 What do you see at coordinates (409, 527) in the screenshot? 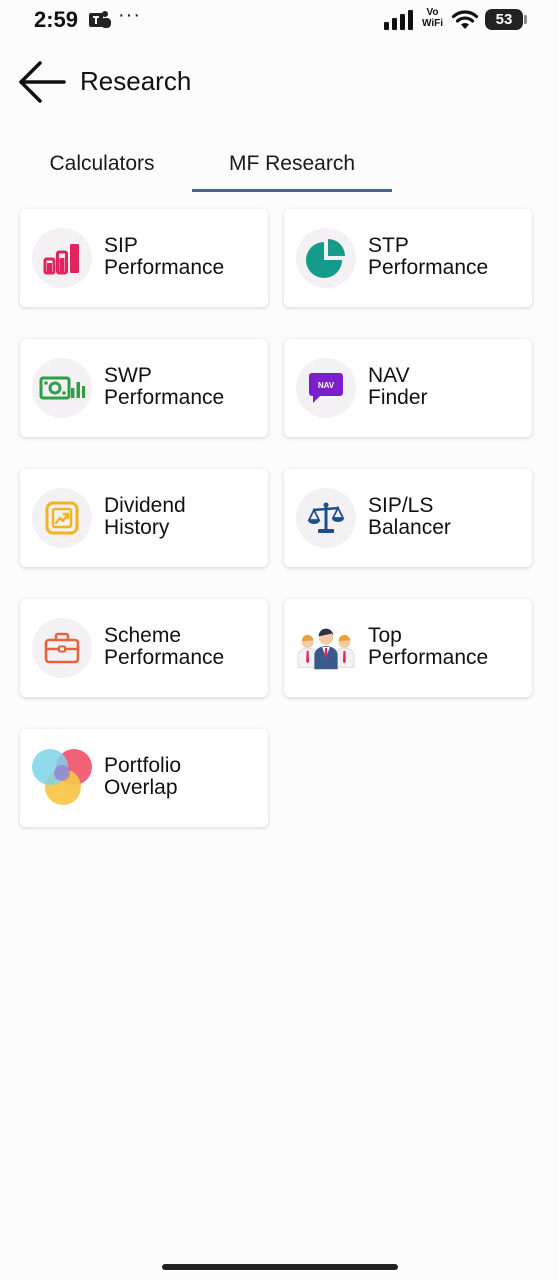
I see `card-title-line2: Balancer` at bounding box center [409, 527].